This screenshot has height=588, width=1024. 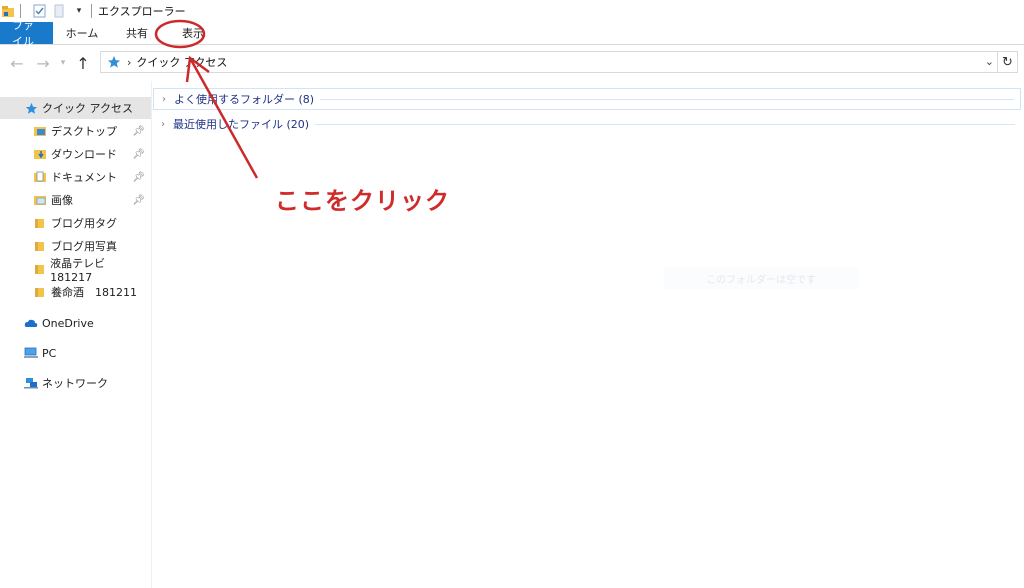 I want to click on customize-toolbar-icon: ▾, so click(x=79, y=11).